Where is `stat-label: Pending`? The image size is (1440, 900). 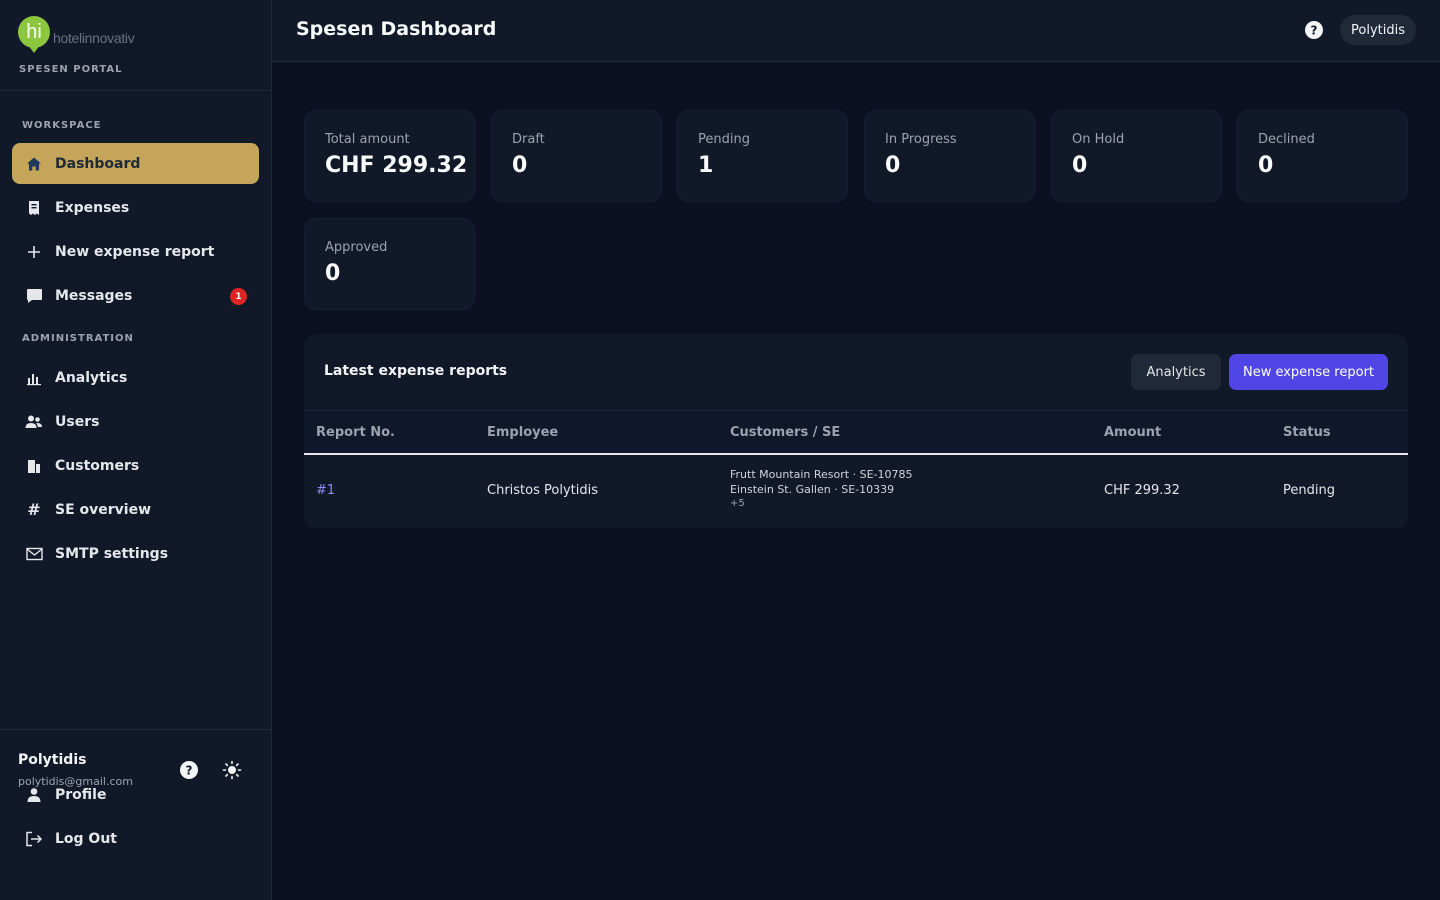 stat-label: Pending is located at coordinates (724, 139).